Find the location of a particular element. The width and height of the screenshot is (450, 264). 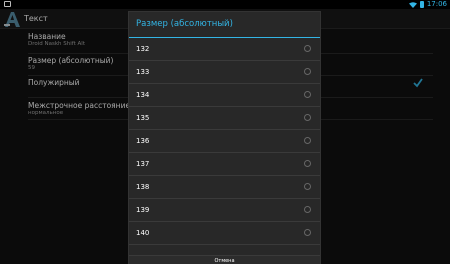

size-option: 134 is located at coordinates (224, 95).